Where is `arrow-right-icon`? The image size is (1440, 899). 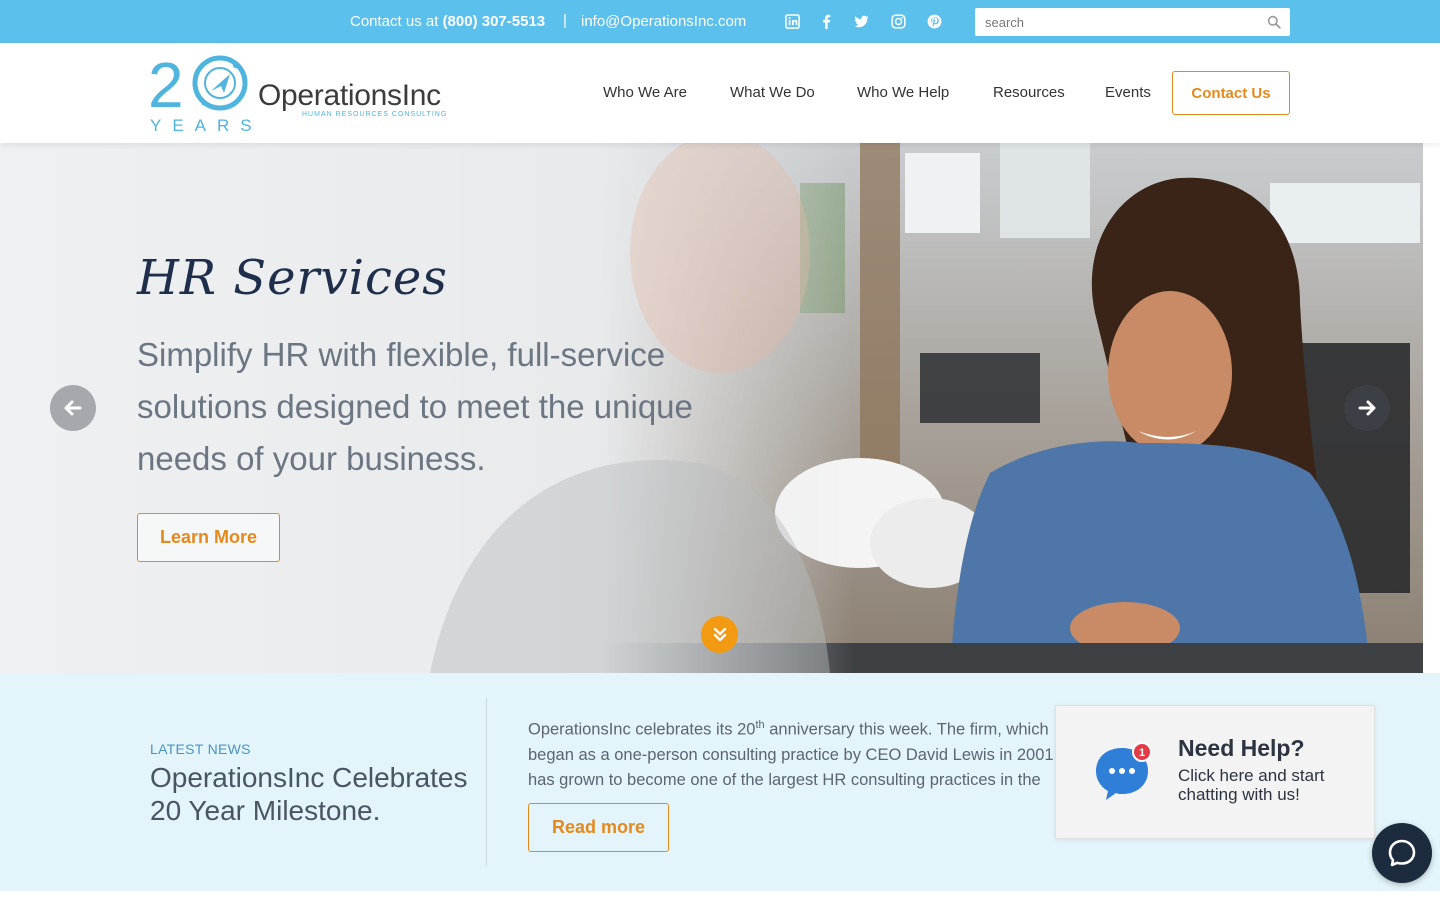 arrow-right-icon is located at coordinates (1367, 408).